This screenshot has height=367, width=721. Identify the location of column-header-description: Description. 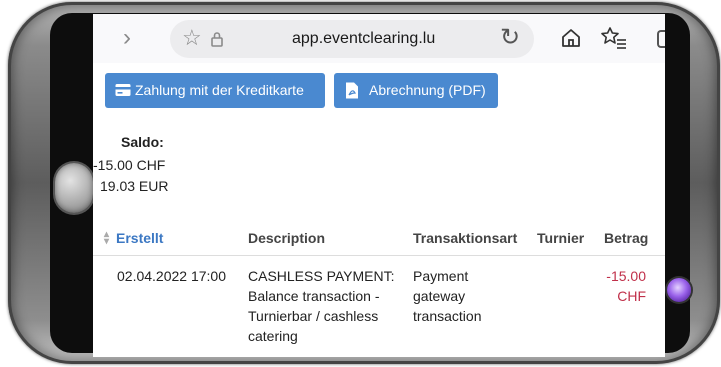
(286, 238).